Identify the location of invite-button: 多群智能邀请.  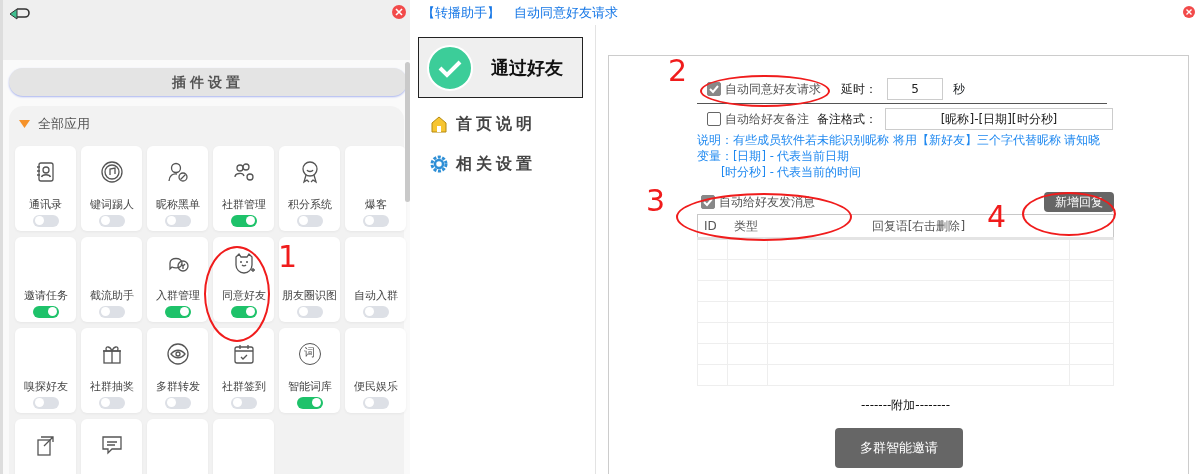
(899, 448).